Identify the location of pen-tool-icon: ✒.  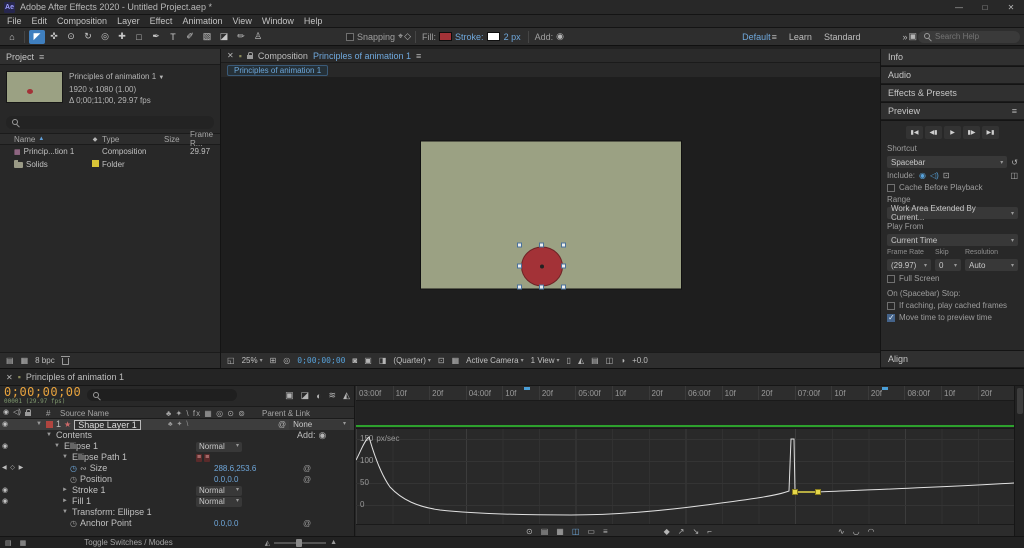
(156, 37).